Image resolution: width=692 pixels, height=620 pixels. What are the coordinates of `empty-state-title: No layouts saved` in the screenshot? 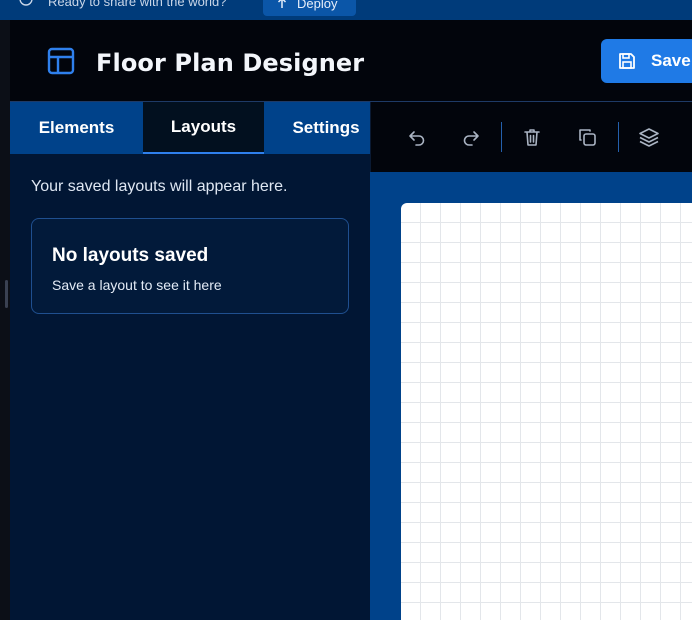 It's located at (130, 255).